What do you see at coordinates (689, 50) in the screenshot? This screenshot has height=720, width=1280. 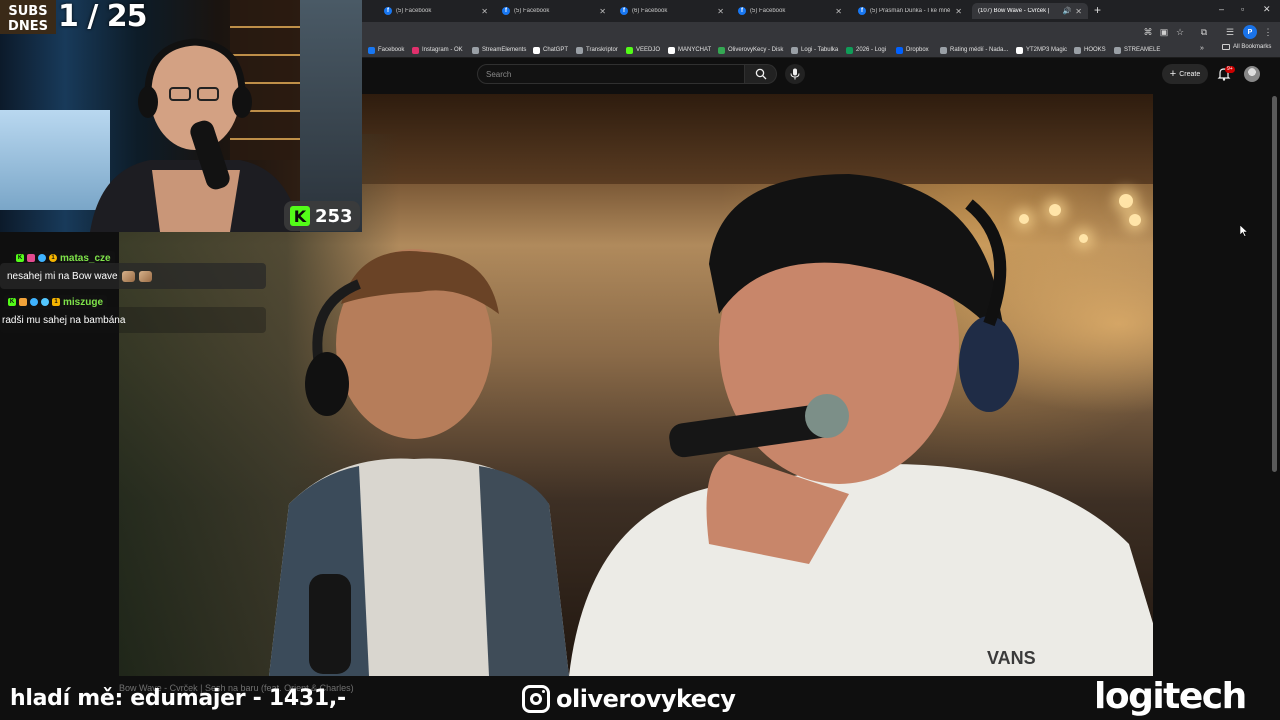 I see `bookmark-item: MANYCHAT` at bounding box center [689, 50].